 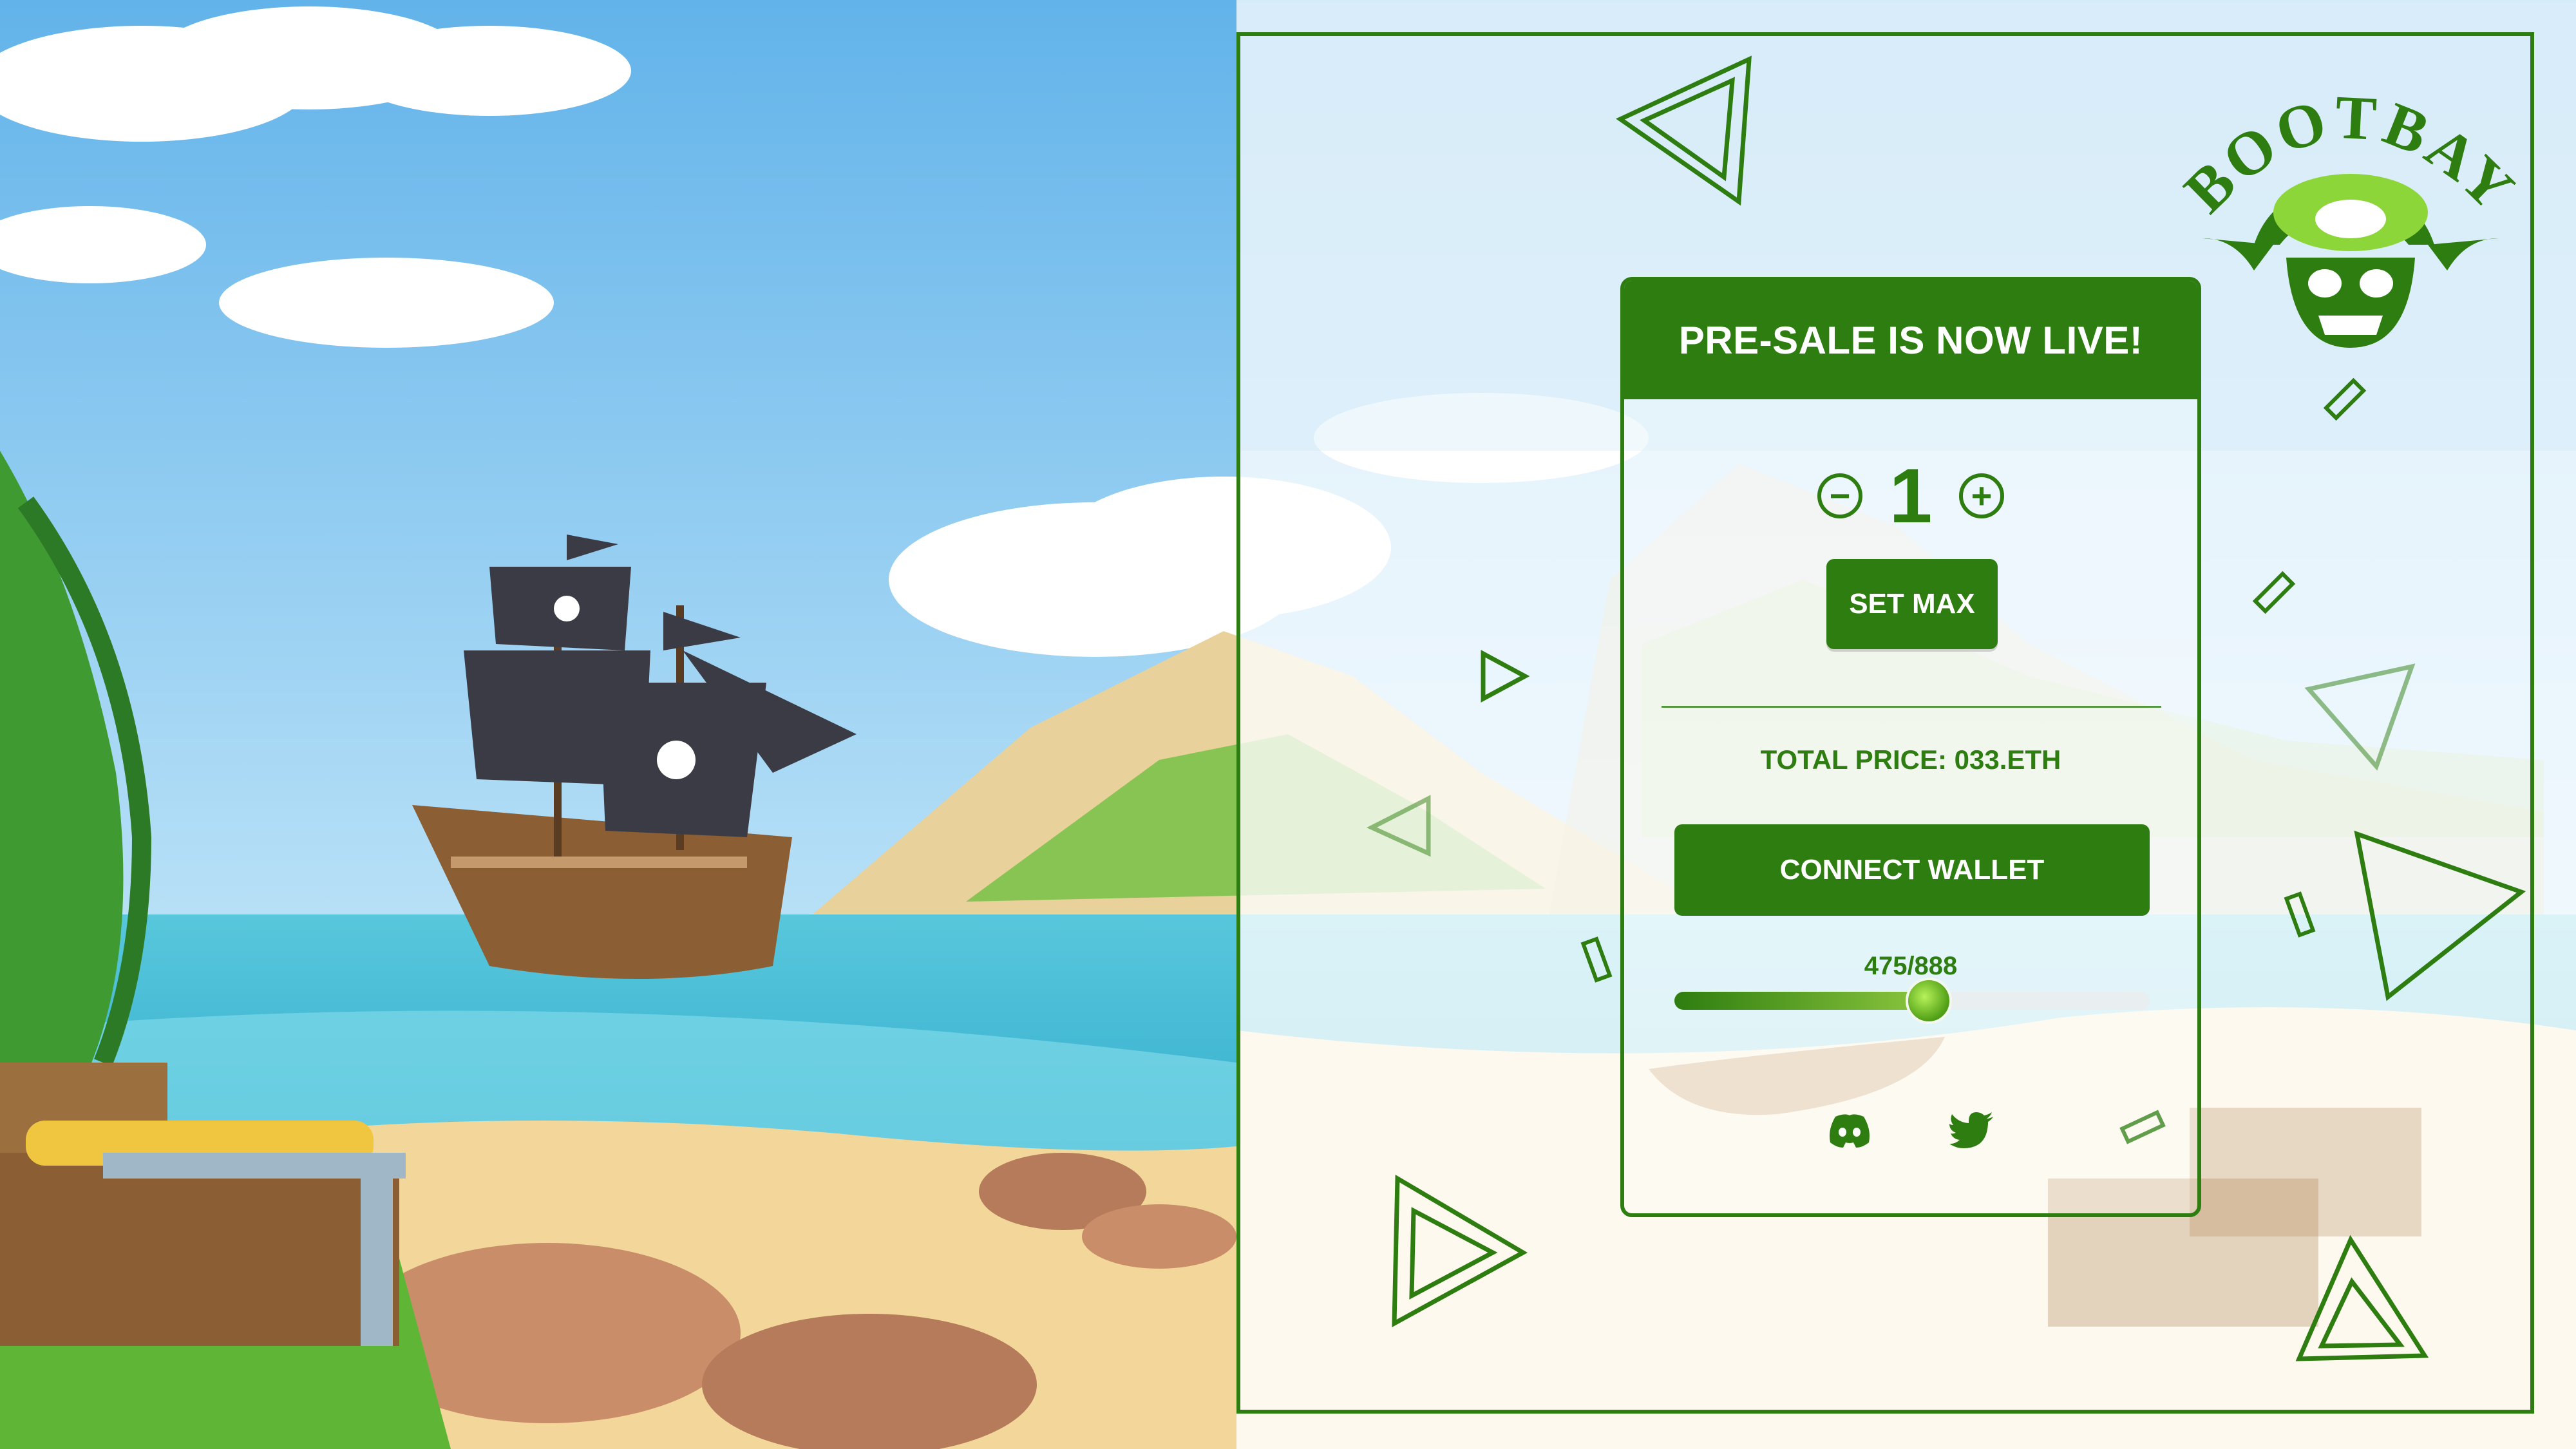 I want to click on quantity-stepper: − 1 +, so click(x=1911, y=496).